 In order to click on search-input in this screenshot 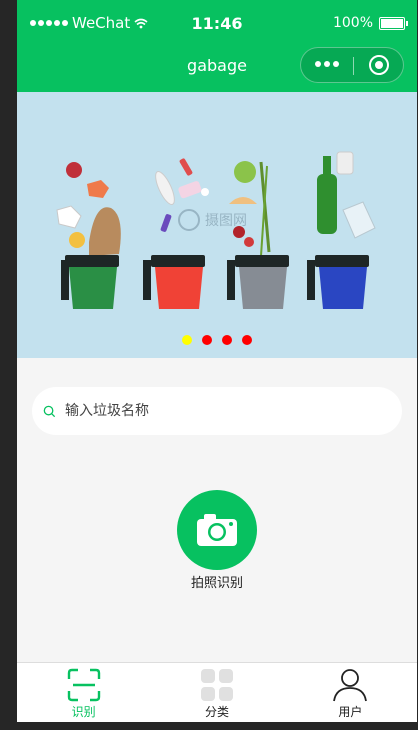, I will do `click(215, 411)`.